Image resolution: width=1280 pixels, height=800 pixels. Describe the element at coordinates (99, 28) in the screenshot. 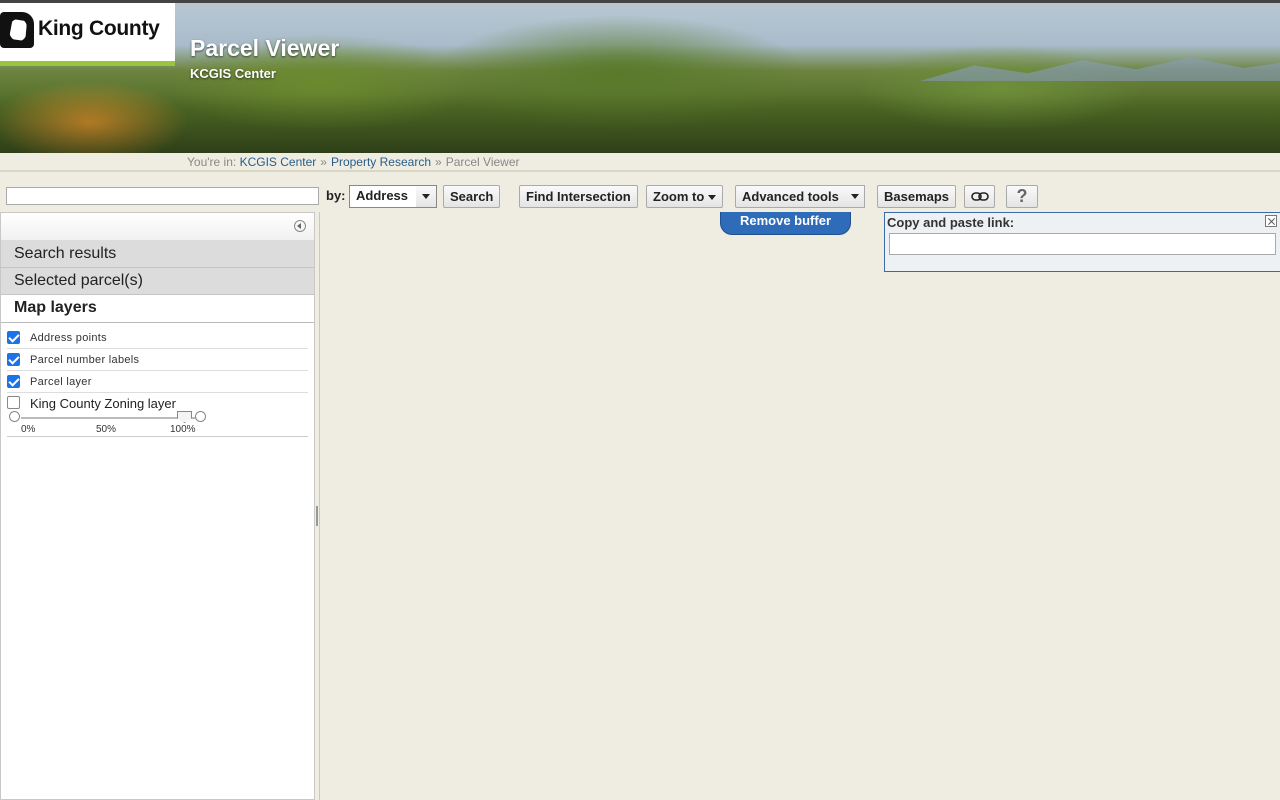

I see `logo-text: King County` at that location.